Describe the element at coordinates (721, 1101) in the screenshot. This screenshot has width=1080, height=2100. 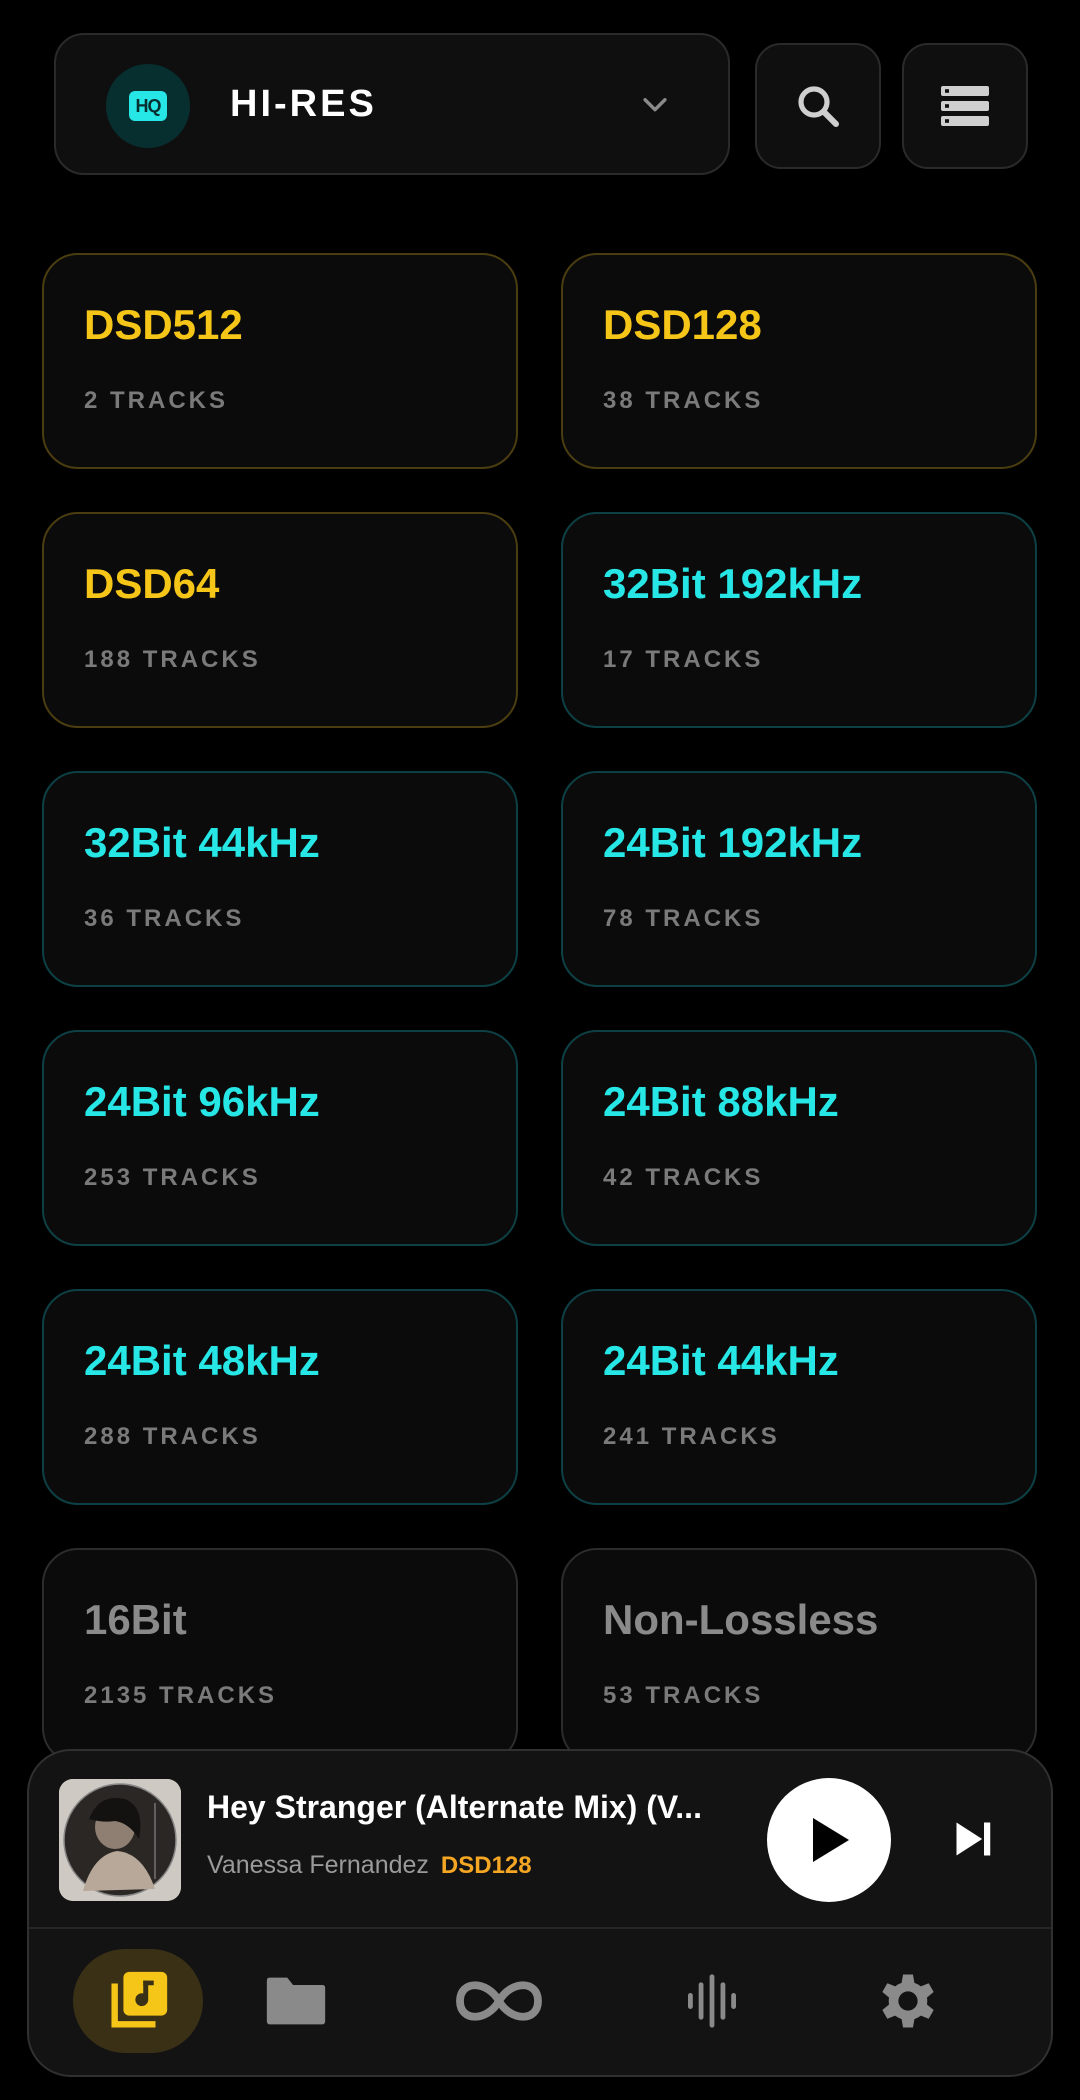
I see `tile-title: 24Bit 88kHz` at that location.